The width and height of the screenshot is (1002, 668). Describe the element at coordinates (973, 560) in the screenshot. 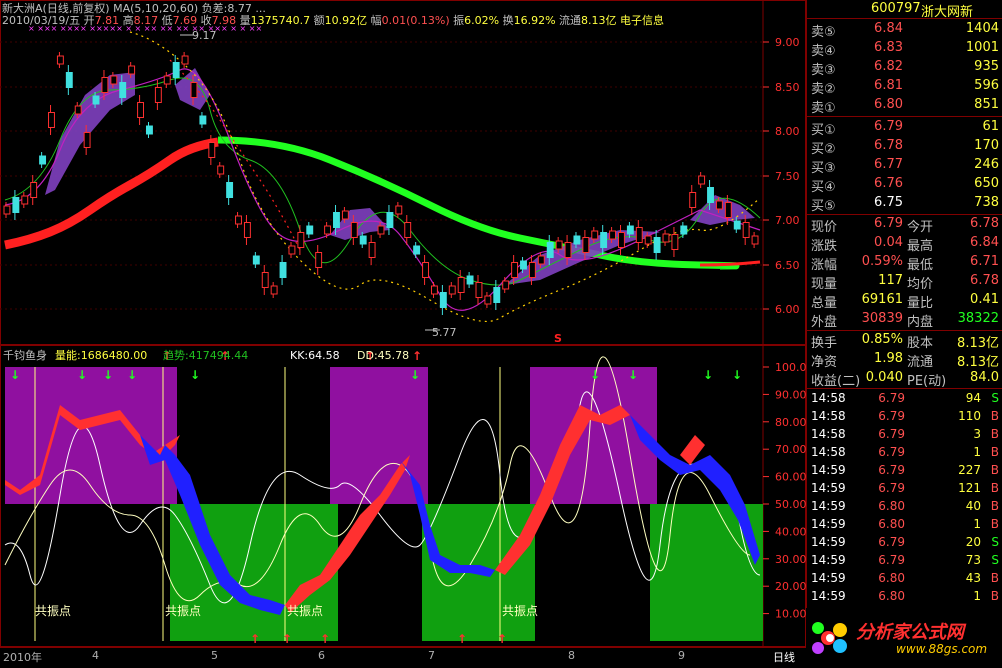

I see `tick-volume: 73` at that location.